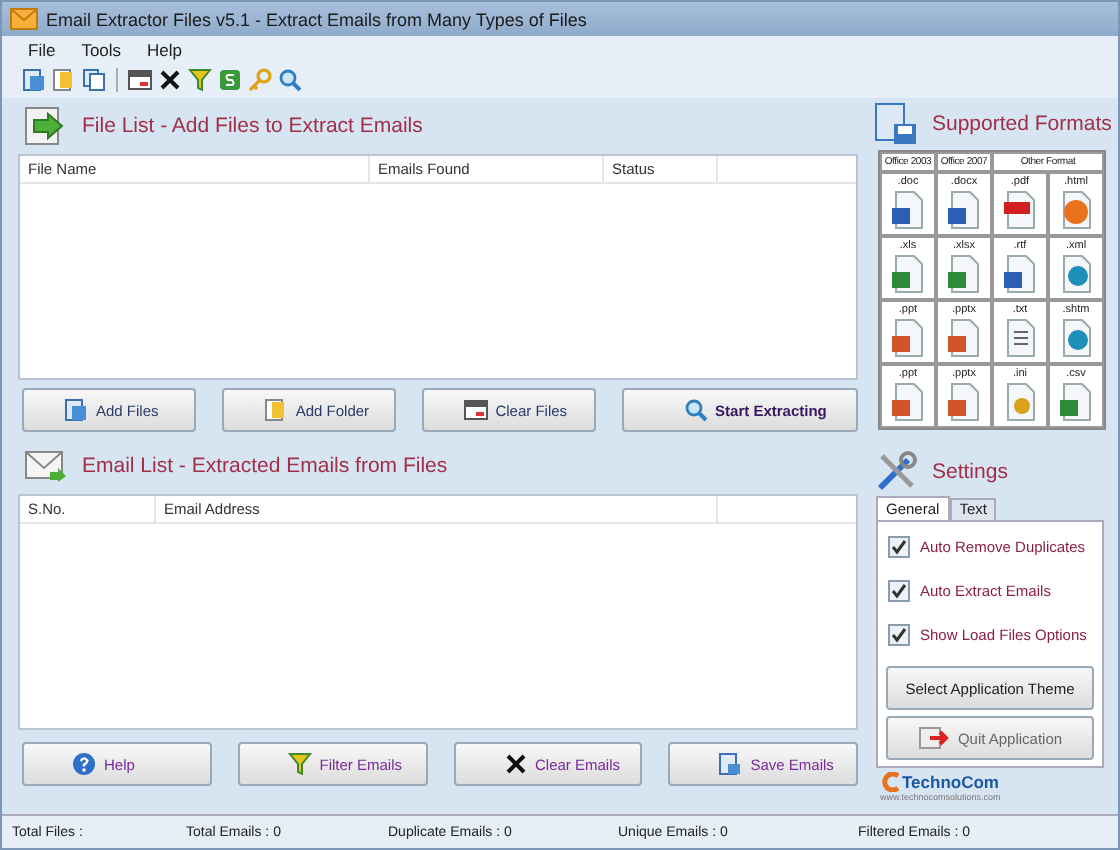  Describe the element at coordinates (890, 782) in the screenshot. I see `logo-icon` at that location.